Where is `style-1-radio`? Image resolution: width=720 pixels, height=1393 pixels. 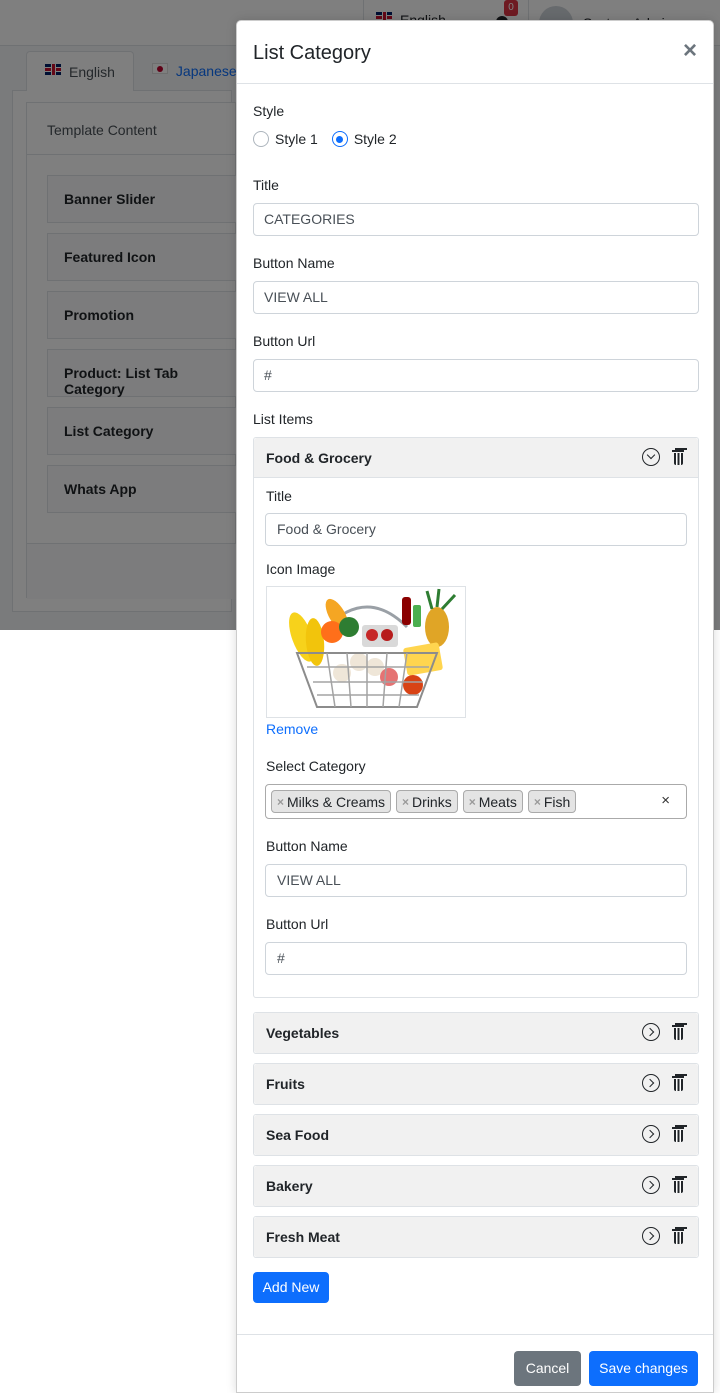 style-1-radio is located at coordinates (261, 139).